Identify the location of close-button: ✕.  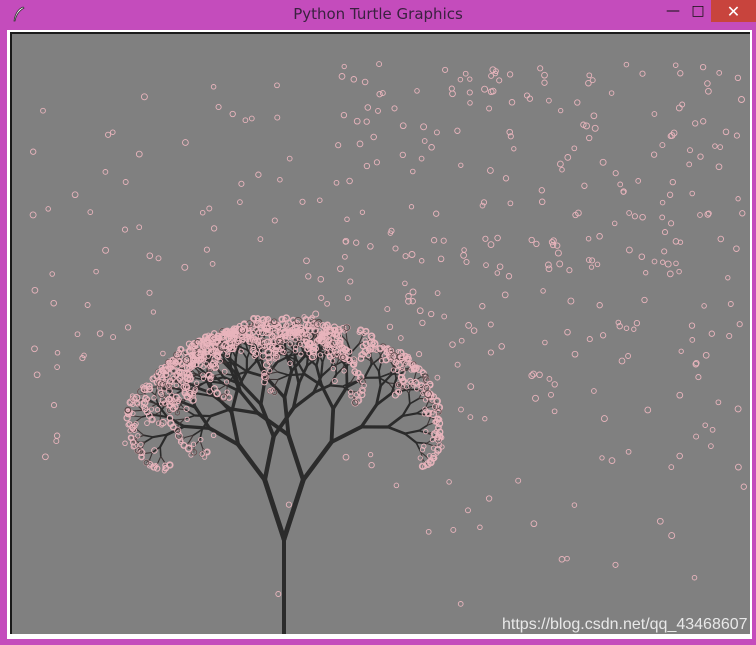
(733, 11).